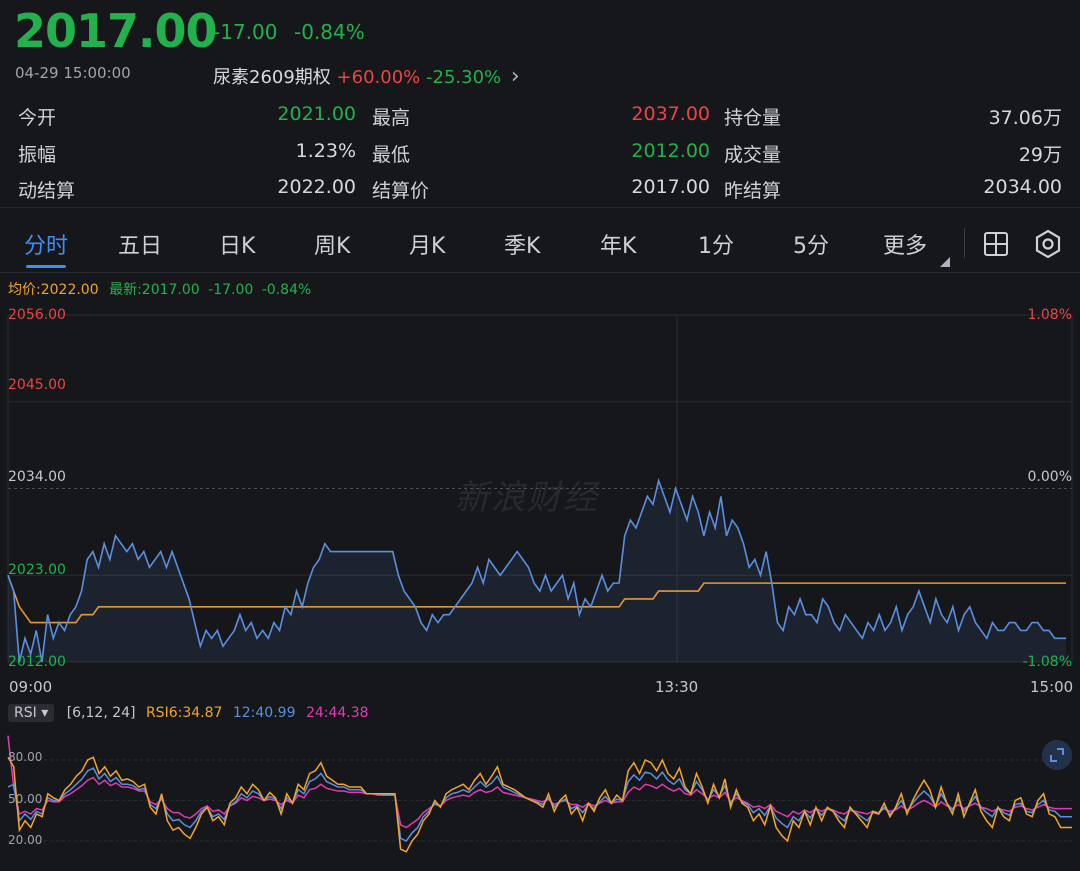  What do you see at coordinates (337, 713) in the screenshot?
I see `rsi24-value: 24:44.38` at bounding box center [337, 713].